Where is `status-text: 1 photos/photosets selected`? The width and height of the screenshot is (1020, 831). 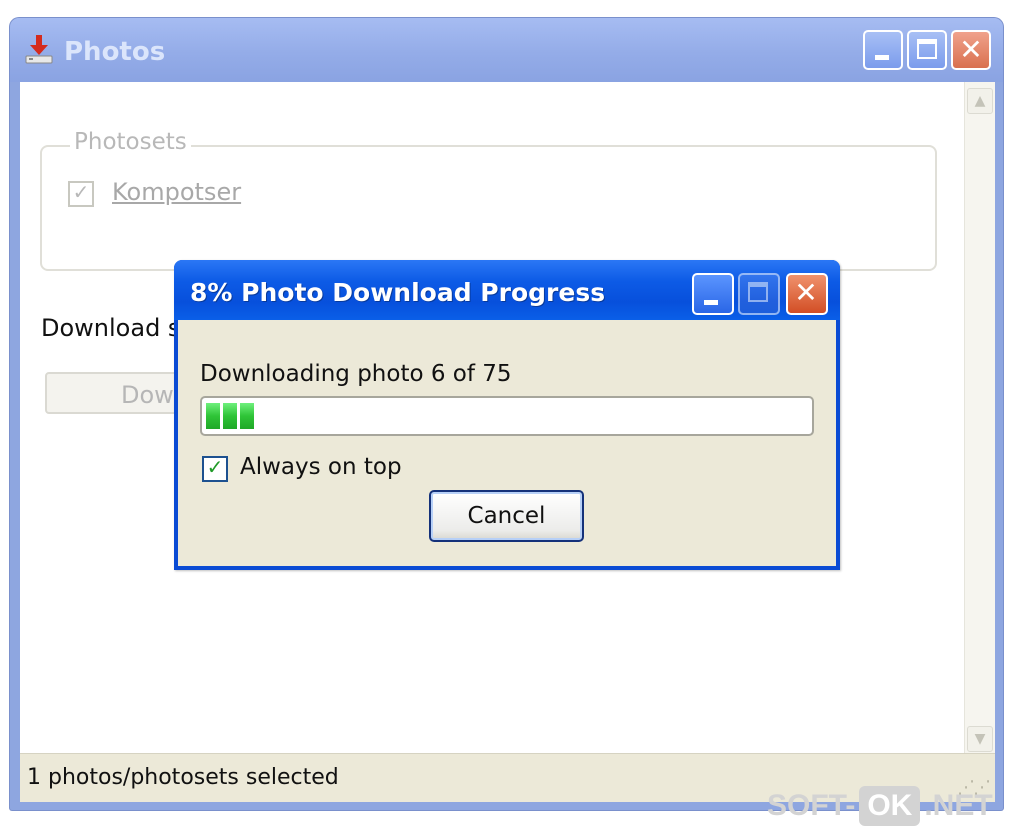
status-text: 1 photos/photosets selected is located at coordinates (183, 777).